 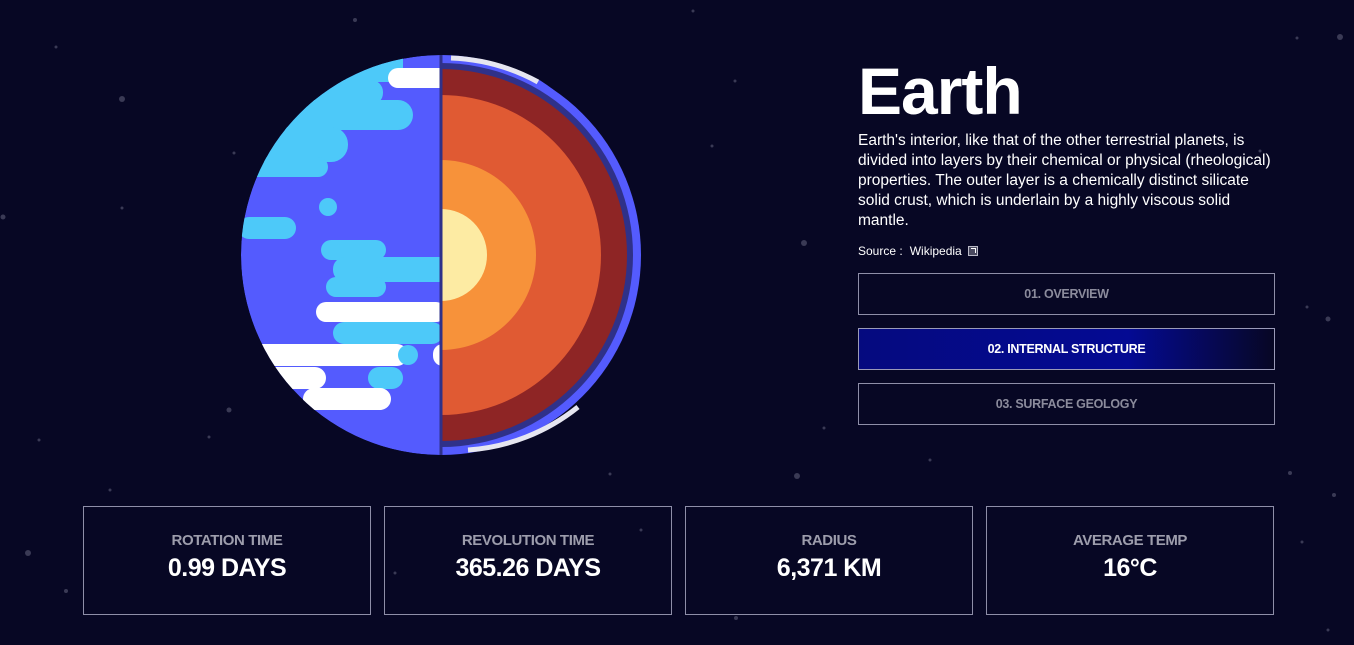 I want to click on stat-label: AVERAGE TEMP, so click(x=1130, y=540).